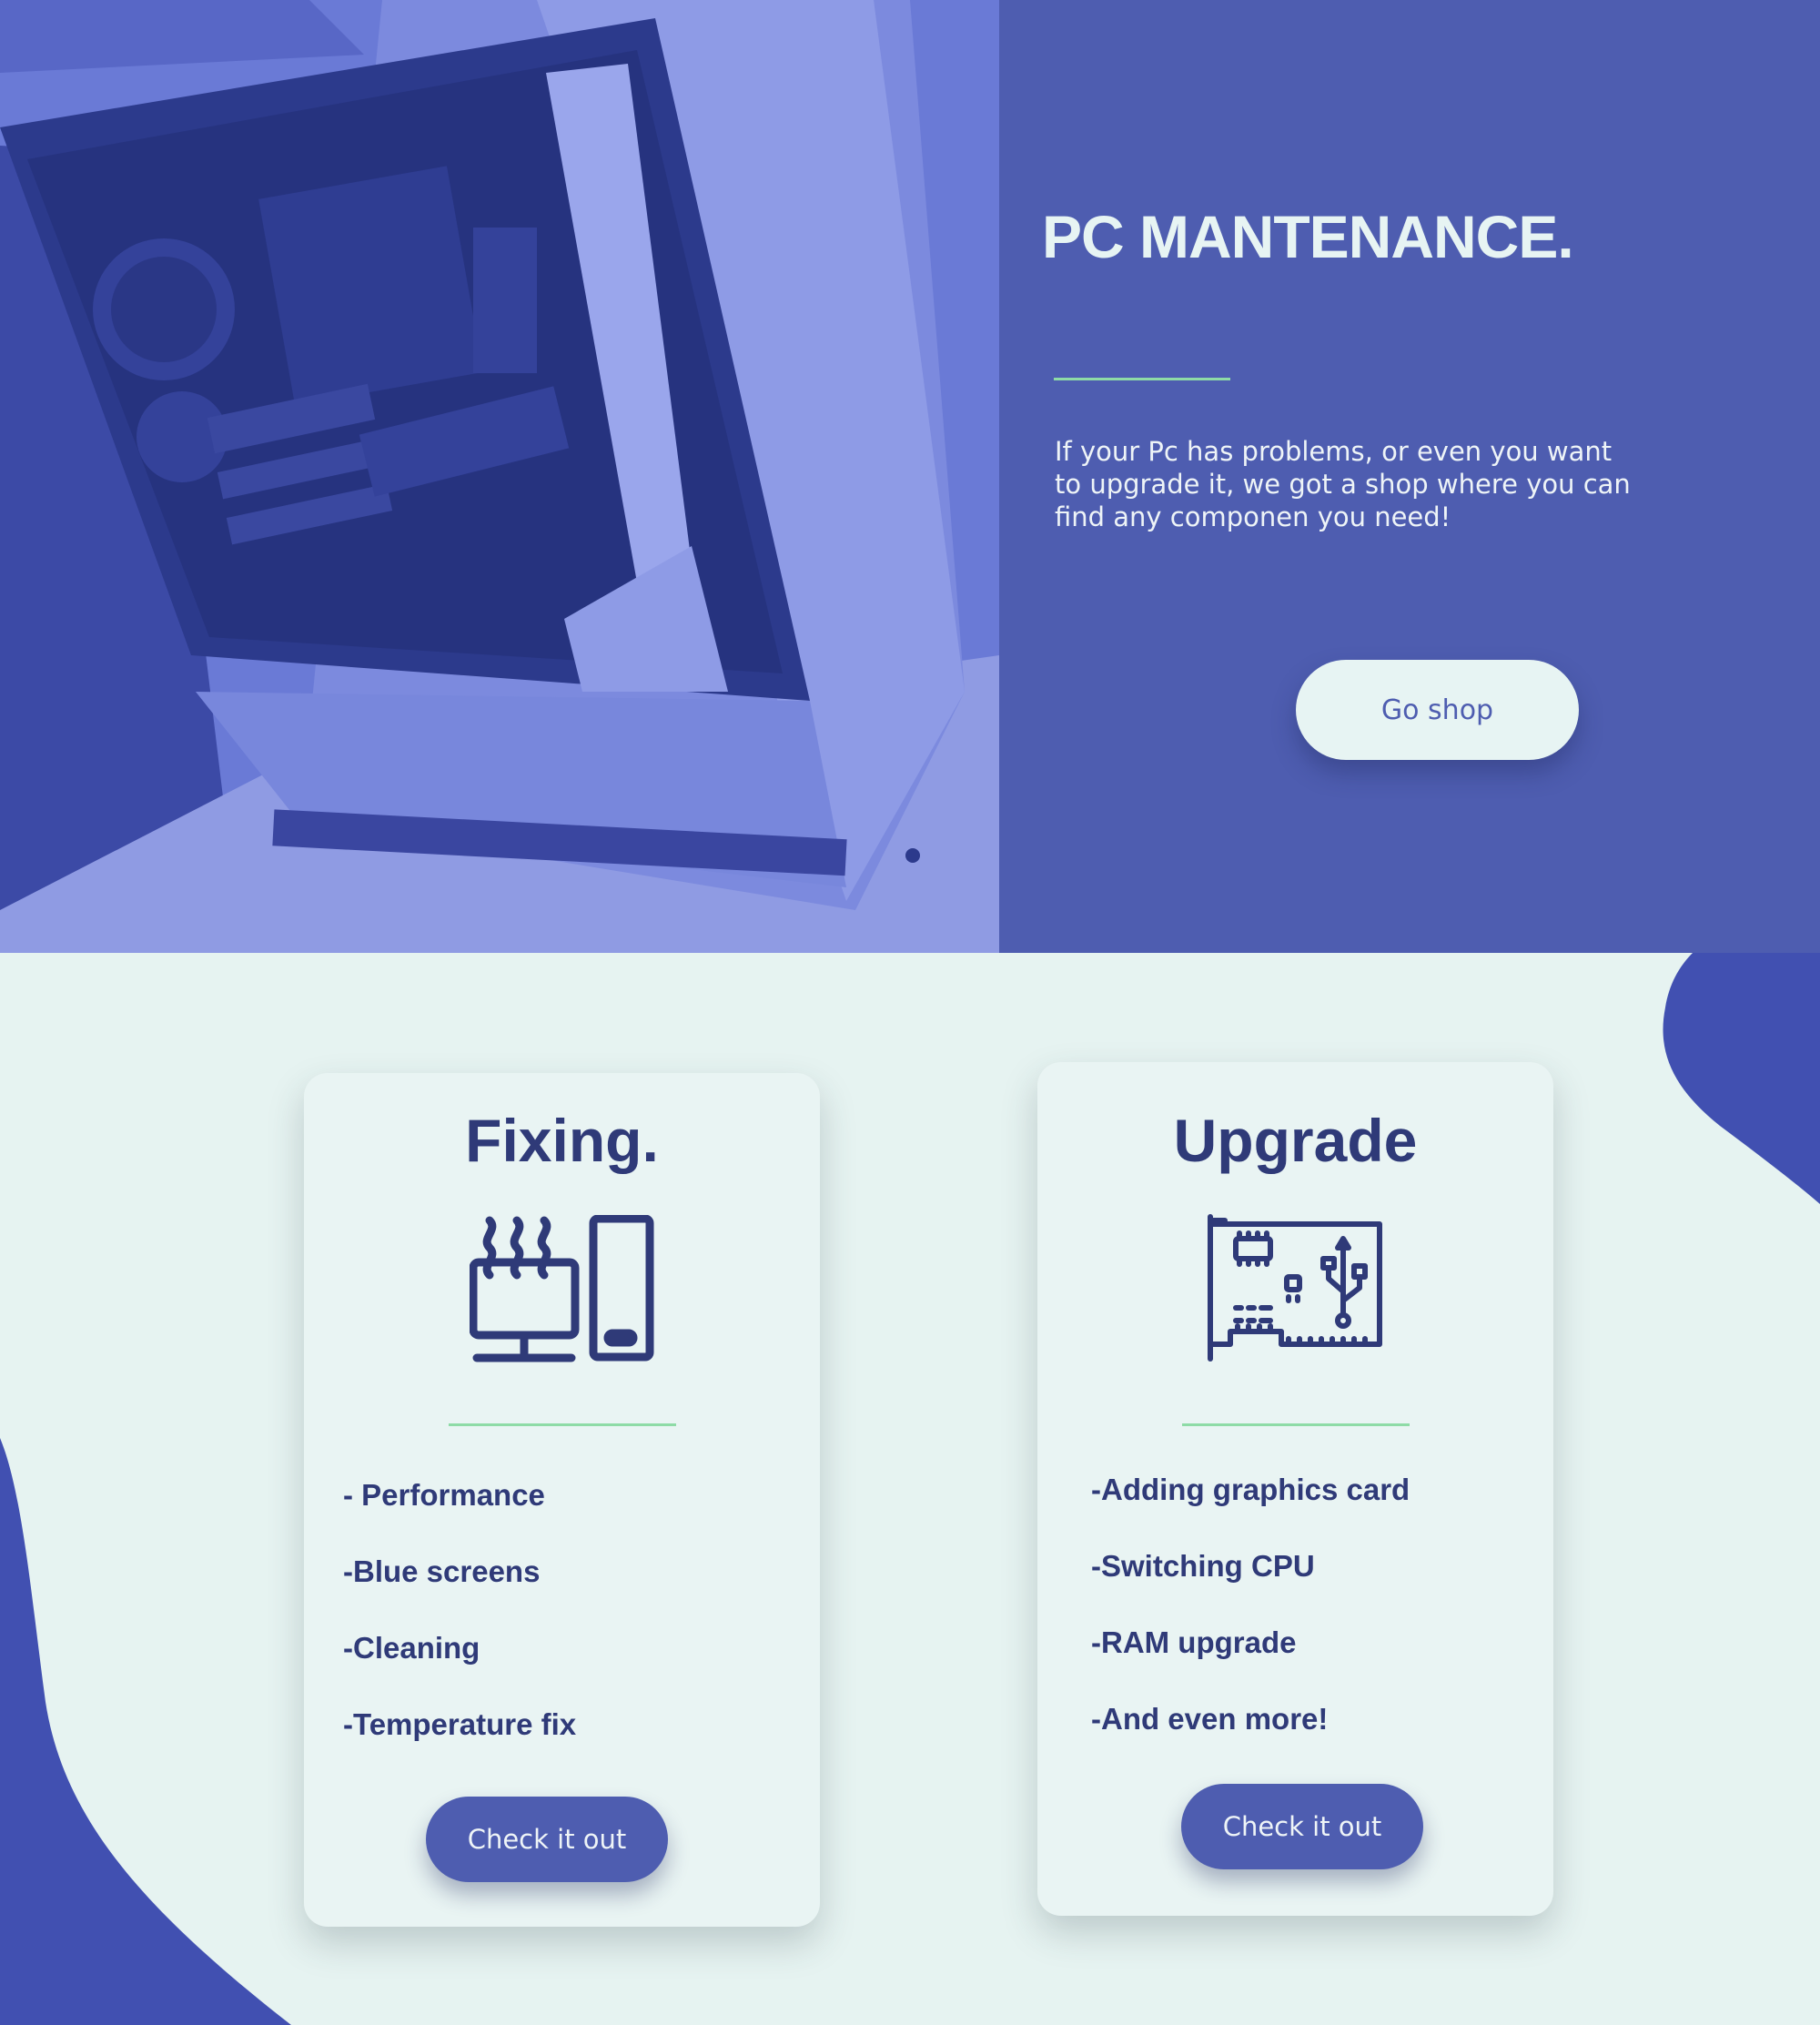 Image resolution: width=1820 pixels, height=2025 pixels. I want to click on upgrade-check-button: Check it out, so click(1302, 1826).